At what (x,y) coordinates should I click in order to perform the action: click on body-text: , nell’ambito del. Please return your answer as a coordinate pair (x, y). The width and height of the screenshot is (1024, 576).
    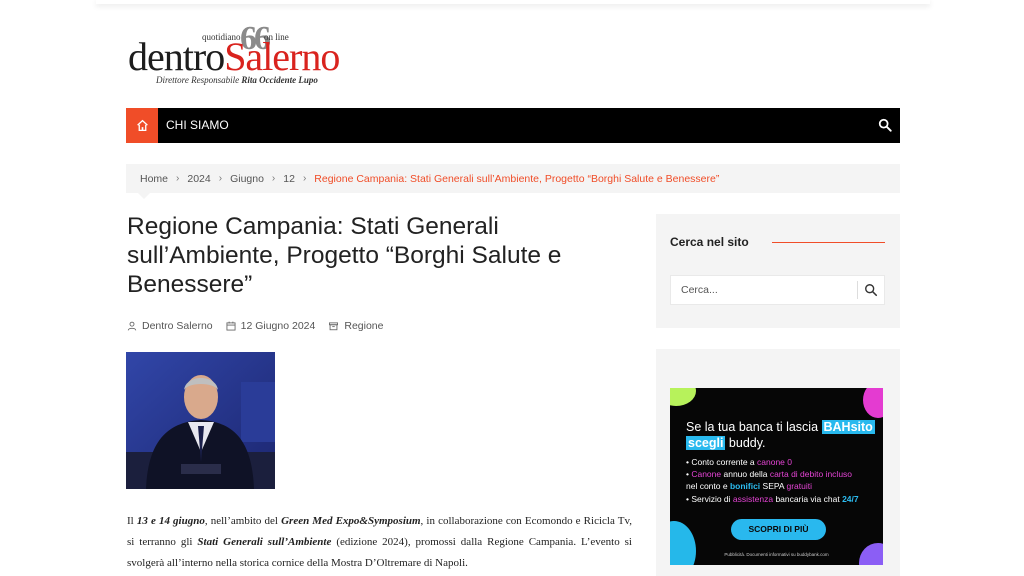
    Looking at the image, I should click on (243, 521).